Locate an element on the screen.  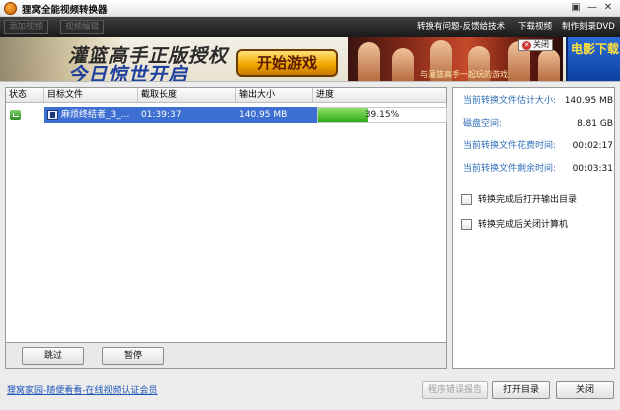
elapsed-time-label: 当前转换文件花费时间: is located at coordinates (510, 146).